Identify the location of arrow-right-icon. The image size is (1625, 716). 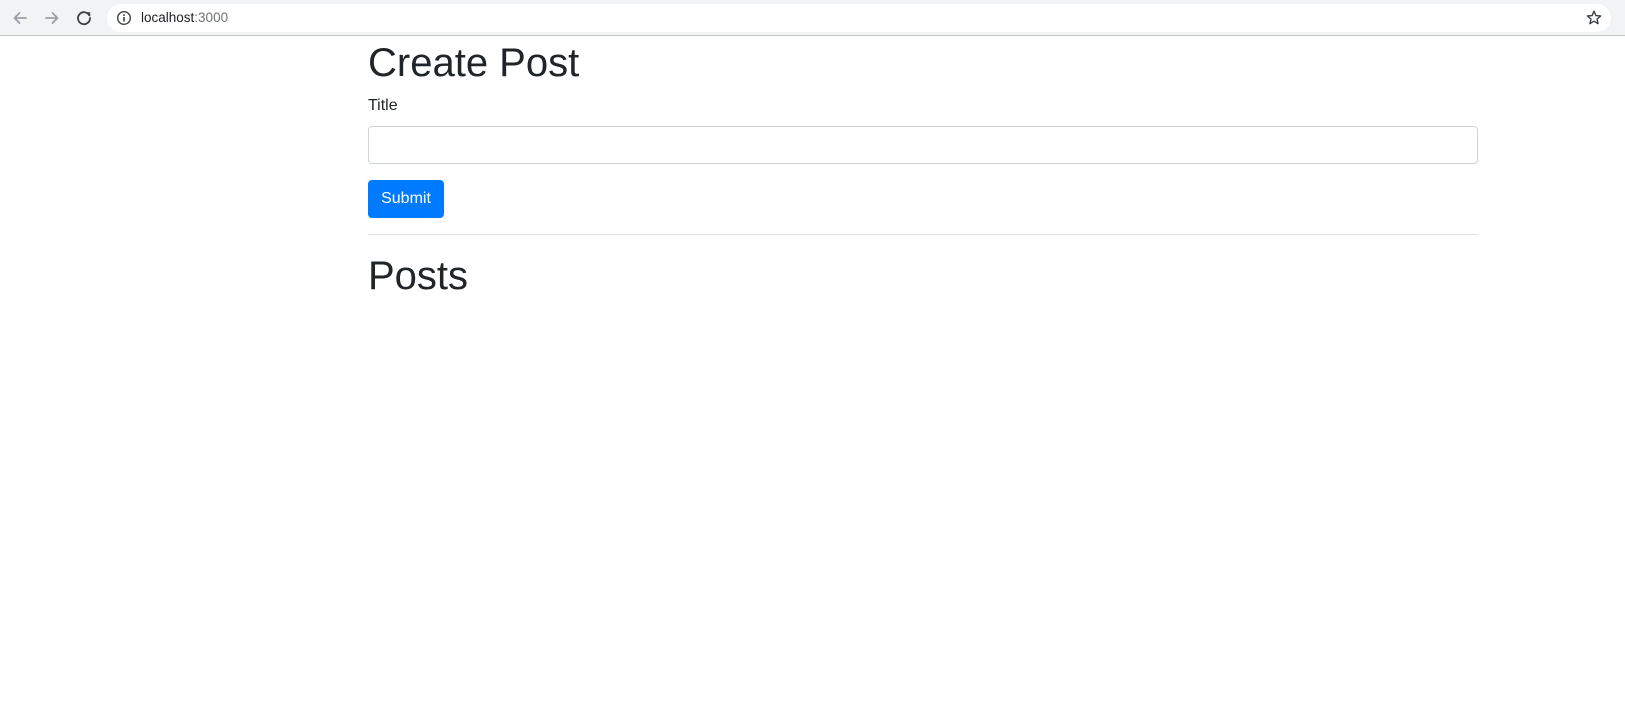
(52, 18).